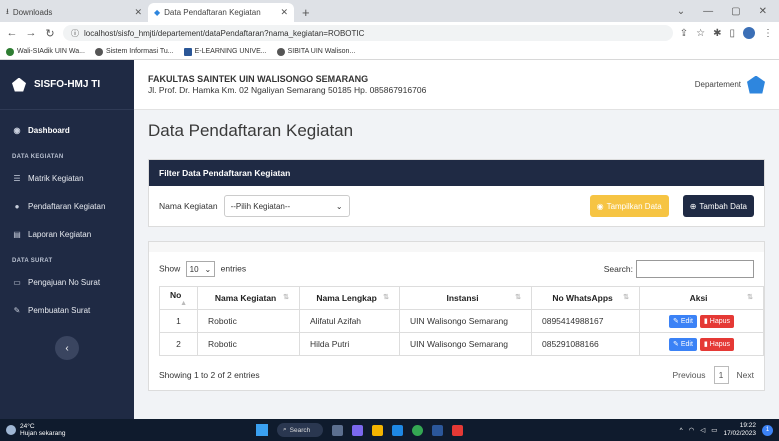 This screenshot has height=441, width=779. Describe the element at coordinates (349, 321) in the screenshot. I see `cell-nama: Alifatul Azifah` at that location.